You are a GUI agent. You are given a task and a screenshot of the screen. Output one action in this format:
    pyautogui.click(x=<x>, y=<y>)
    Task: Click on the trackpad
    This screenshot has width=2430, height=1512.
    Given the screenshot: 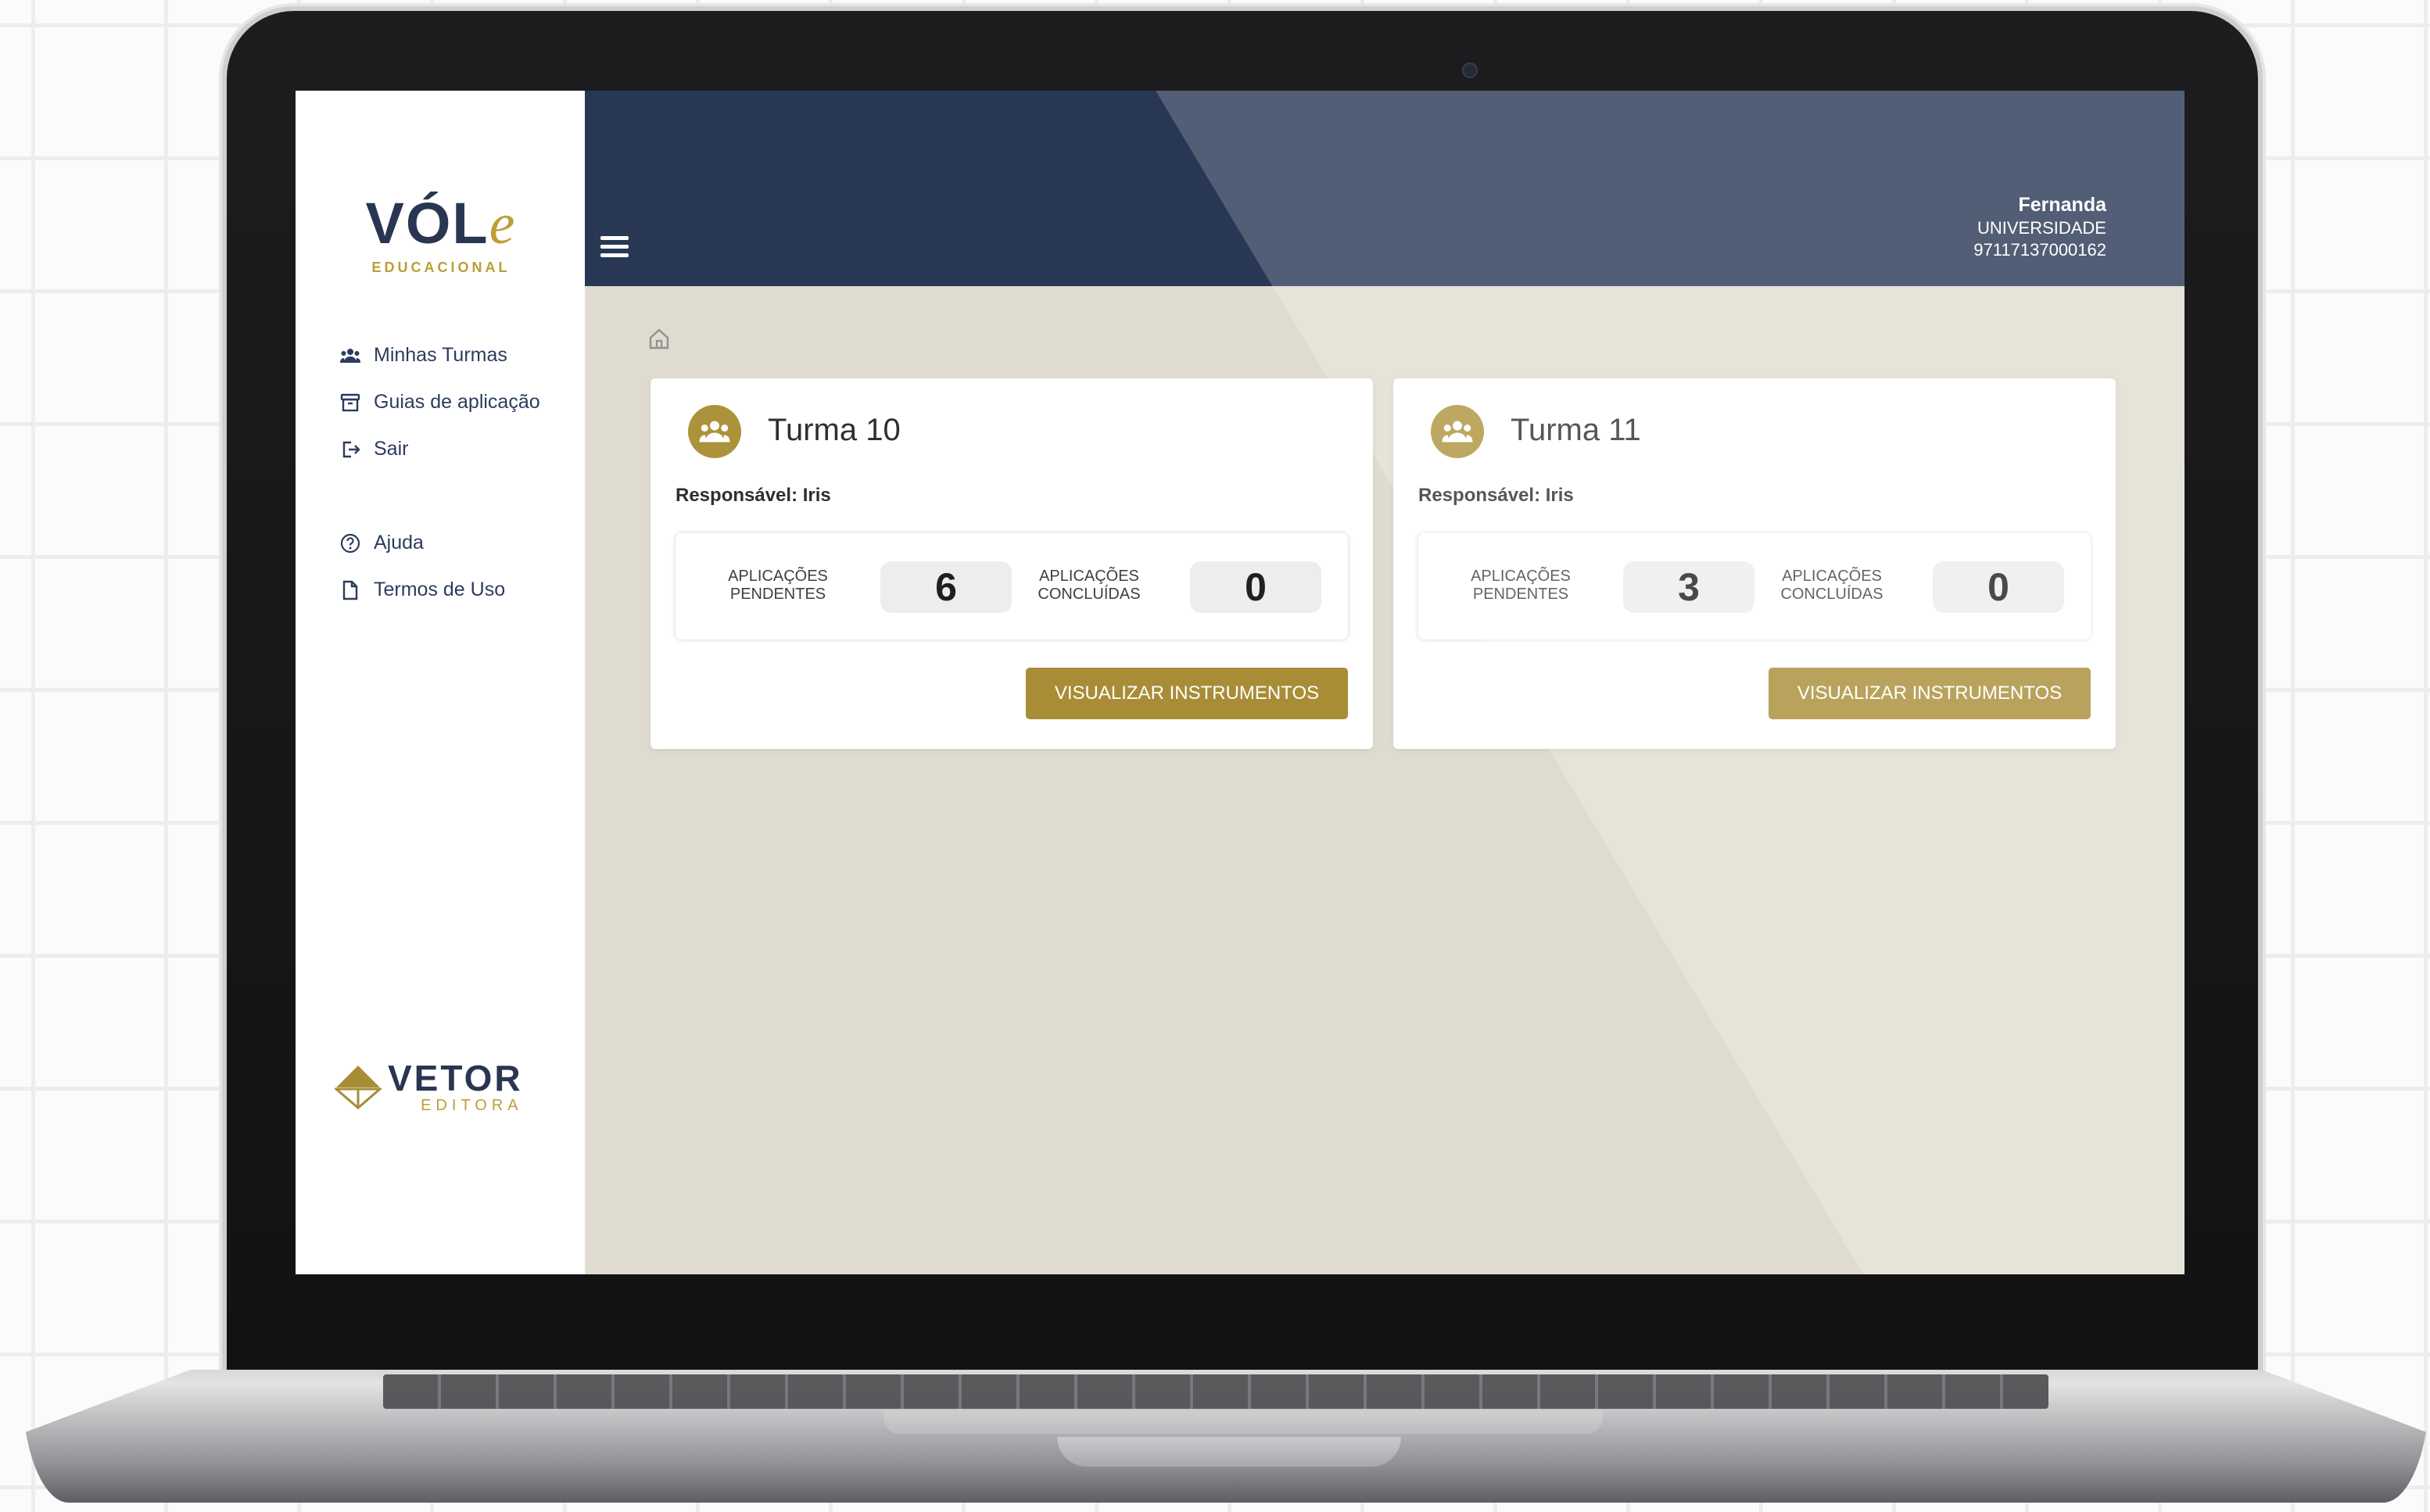 What is the action you would take?
    pyautogui.click(x=1243, y=1422)
    